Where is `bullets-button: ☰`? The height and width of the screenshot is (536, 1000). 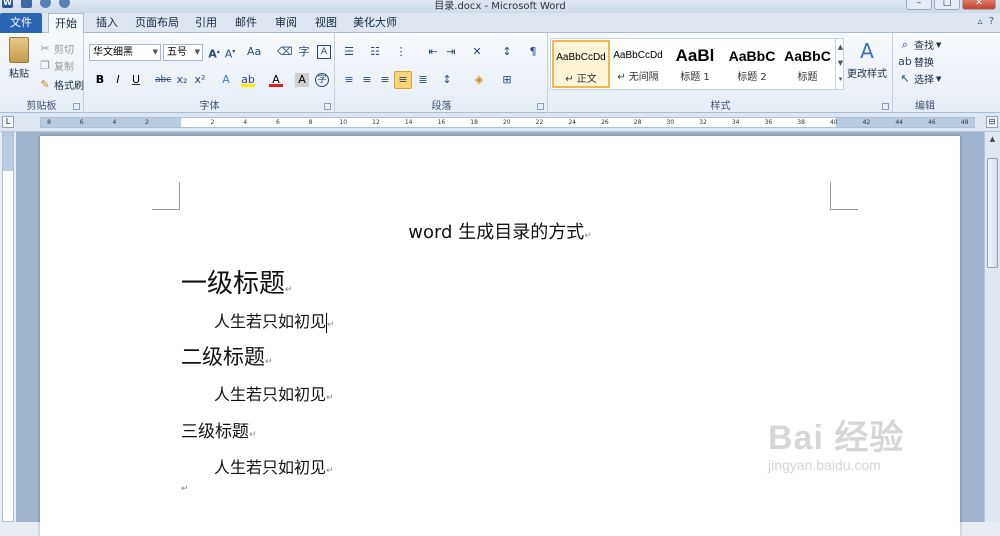 bullets-button: ☰ is located at coordinates (349, 52).